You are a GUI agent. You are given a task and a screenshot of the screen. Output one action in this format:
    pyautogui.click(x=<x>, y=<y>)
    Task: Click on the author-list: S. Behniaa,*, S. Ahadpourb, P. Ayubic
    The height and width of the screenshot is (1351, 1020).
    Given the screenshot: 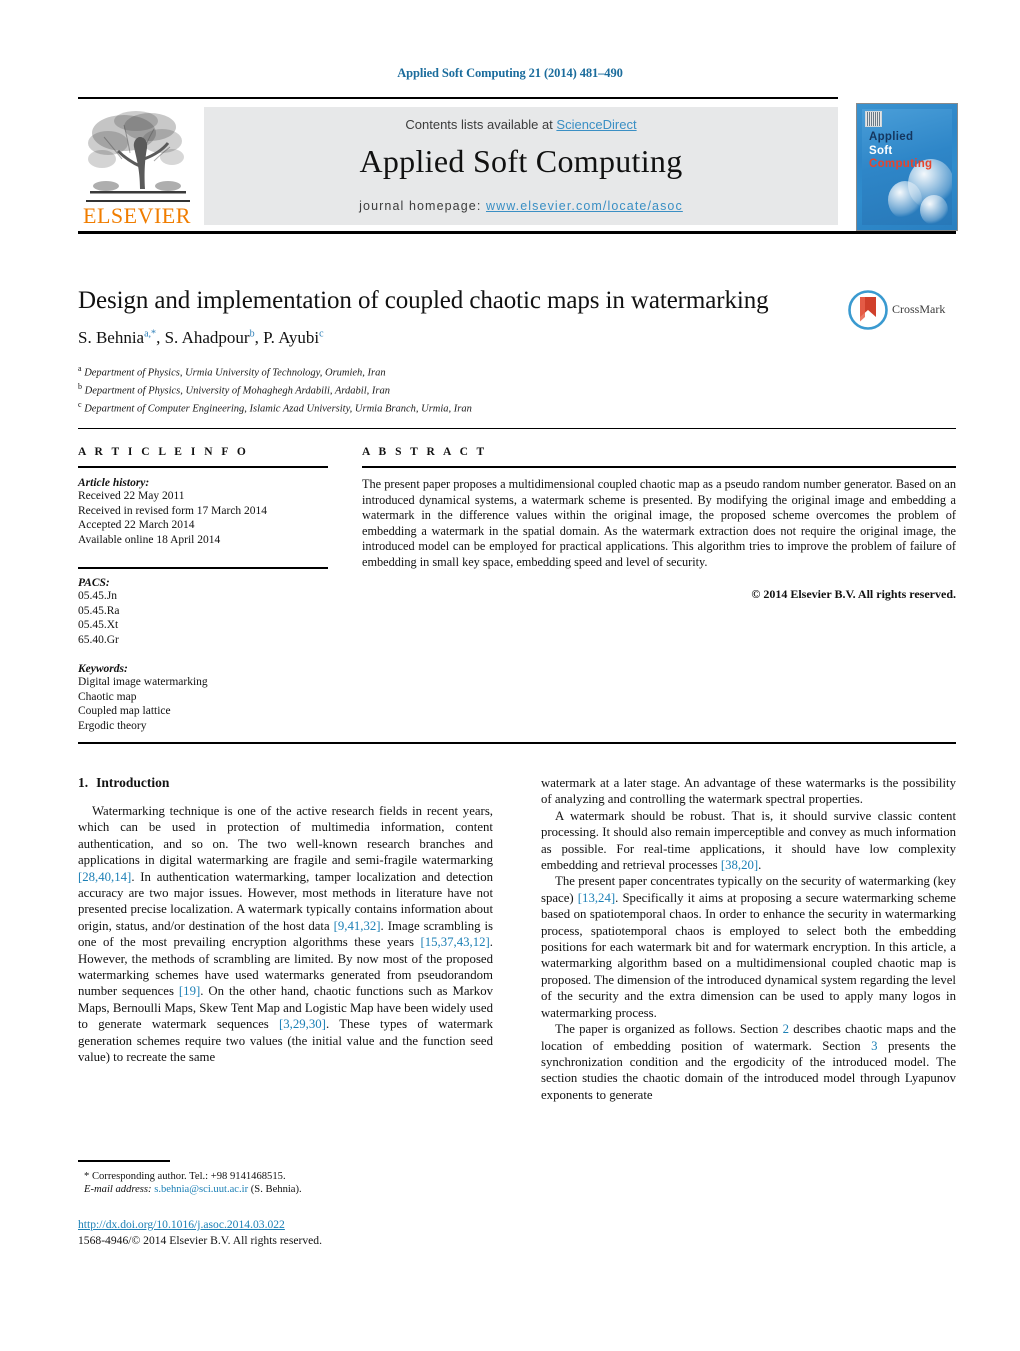 What is the action you would take?
    pyautogui.click(x=201, y=337)
    